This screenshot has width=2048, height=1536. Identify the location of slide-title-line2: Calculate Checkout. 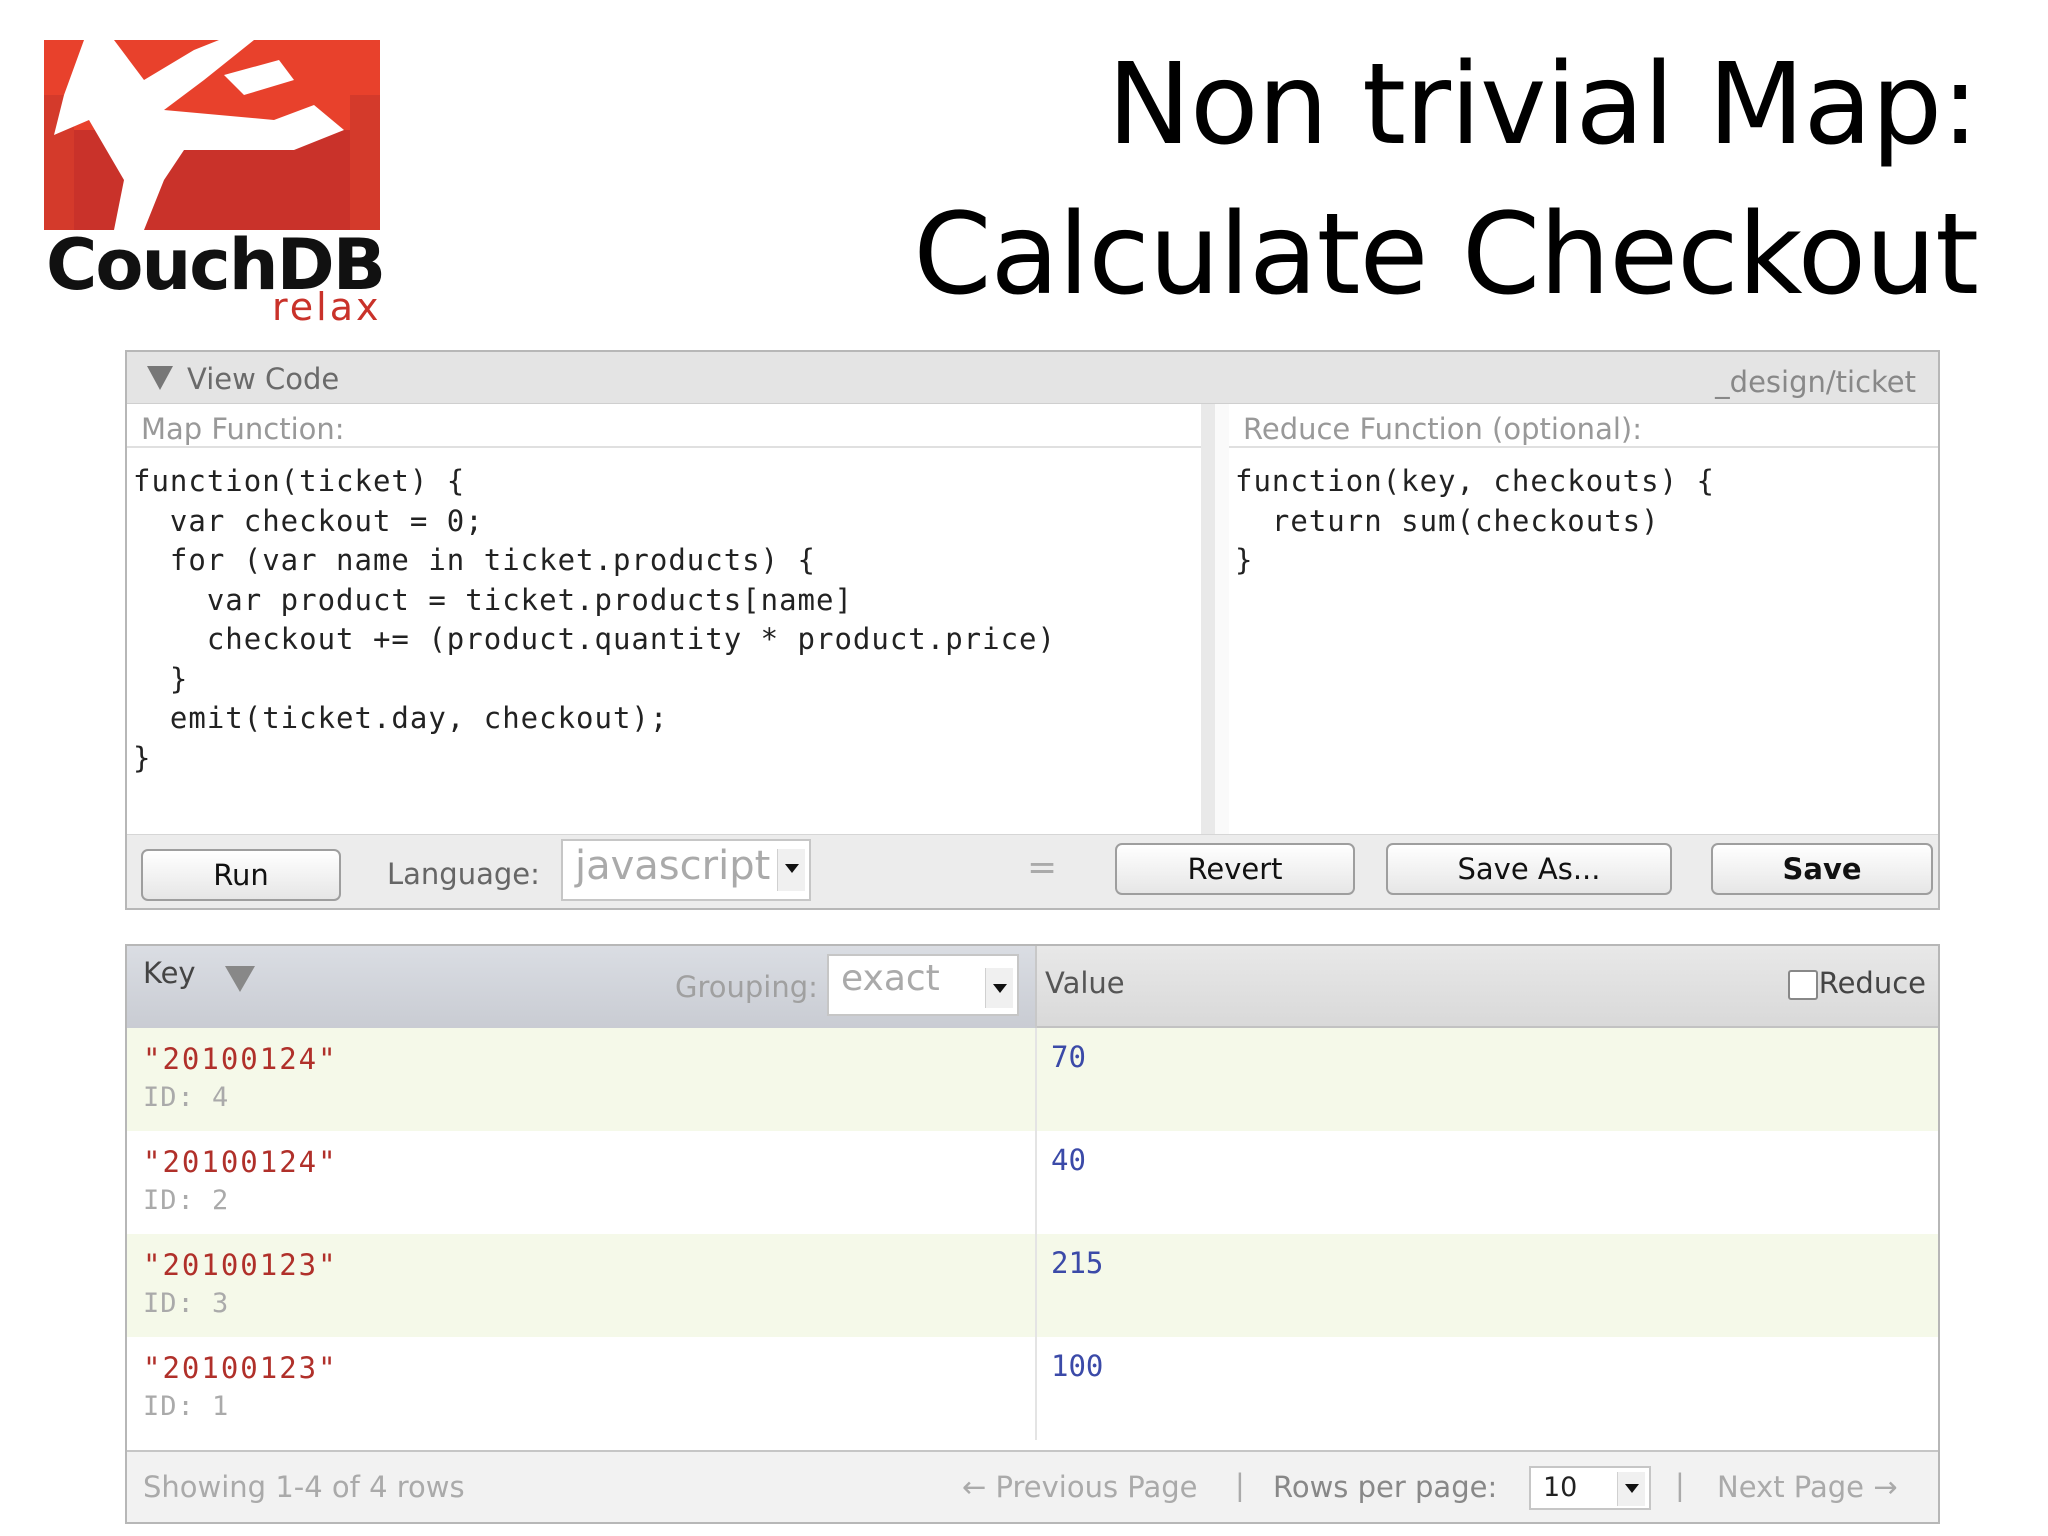
(1446, 255).